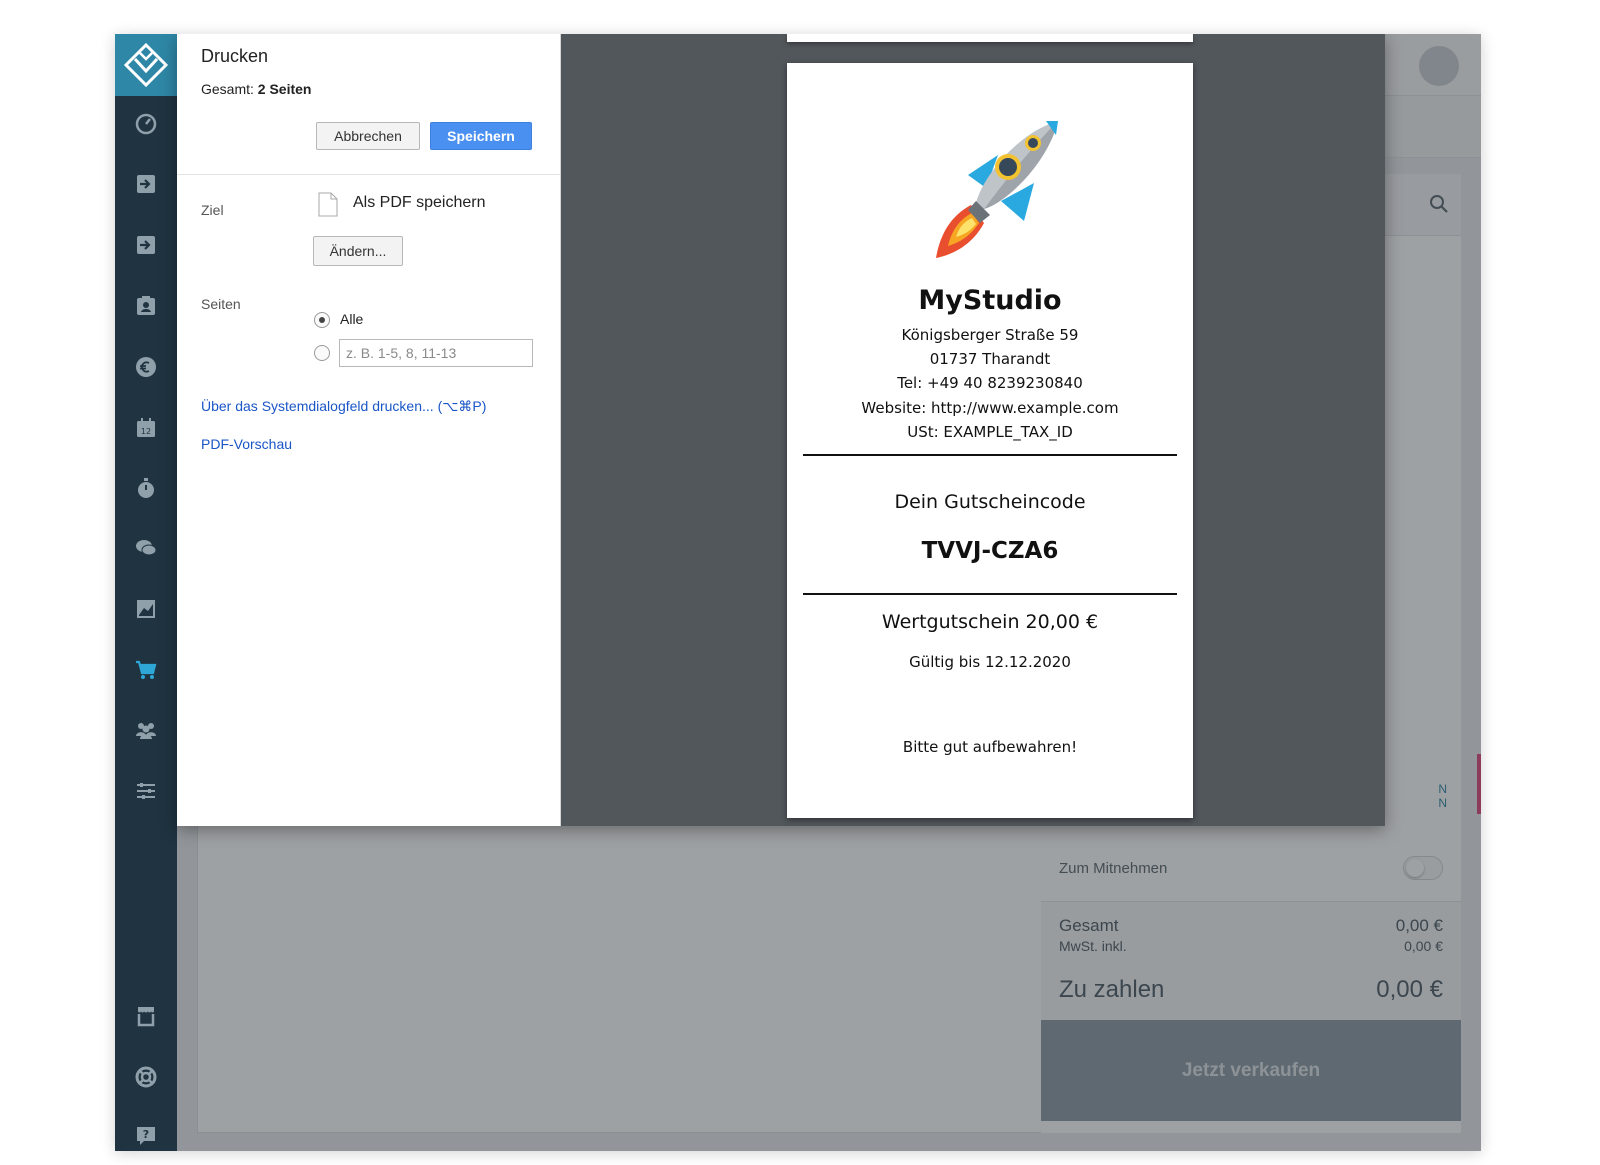 The image size is (1600, 1165). I want to click on nav-support, so click(146, 1077).